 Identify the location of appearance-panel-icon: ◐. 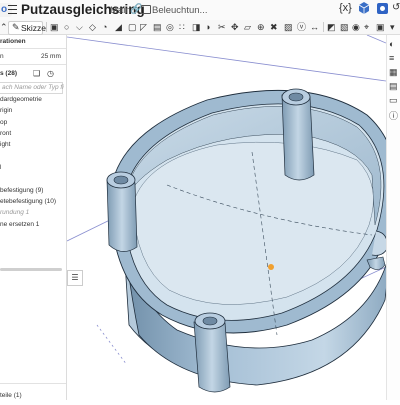
(391, 44).